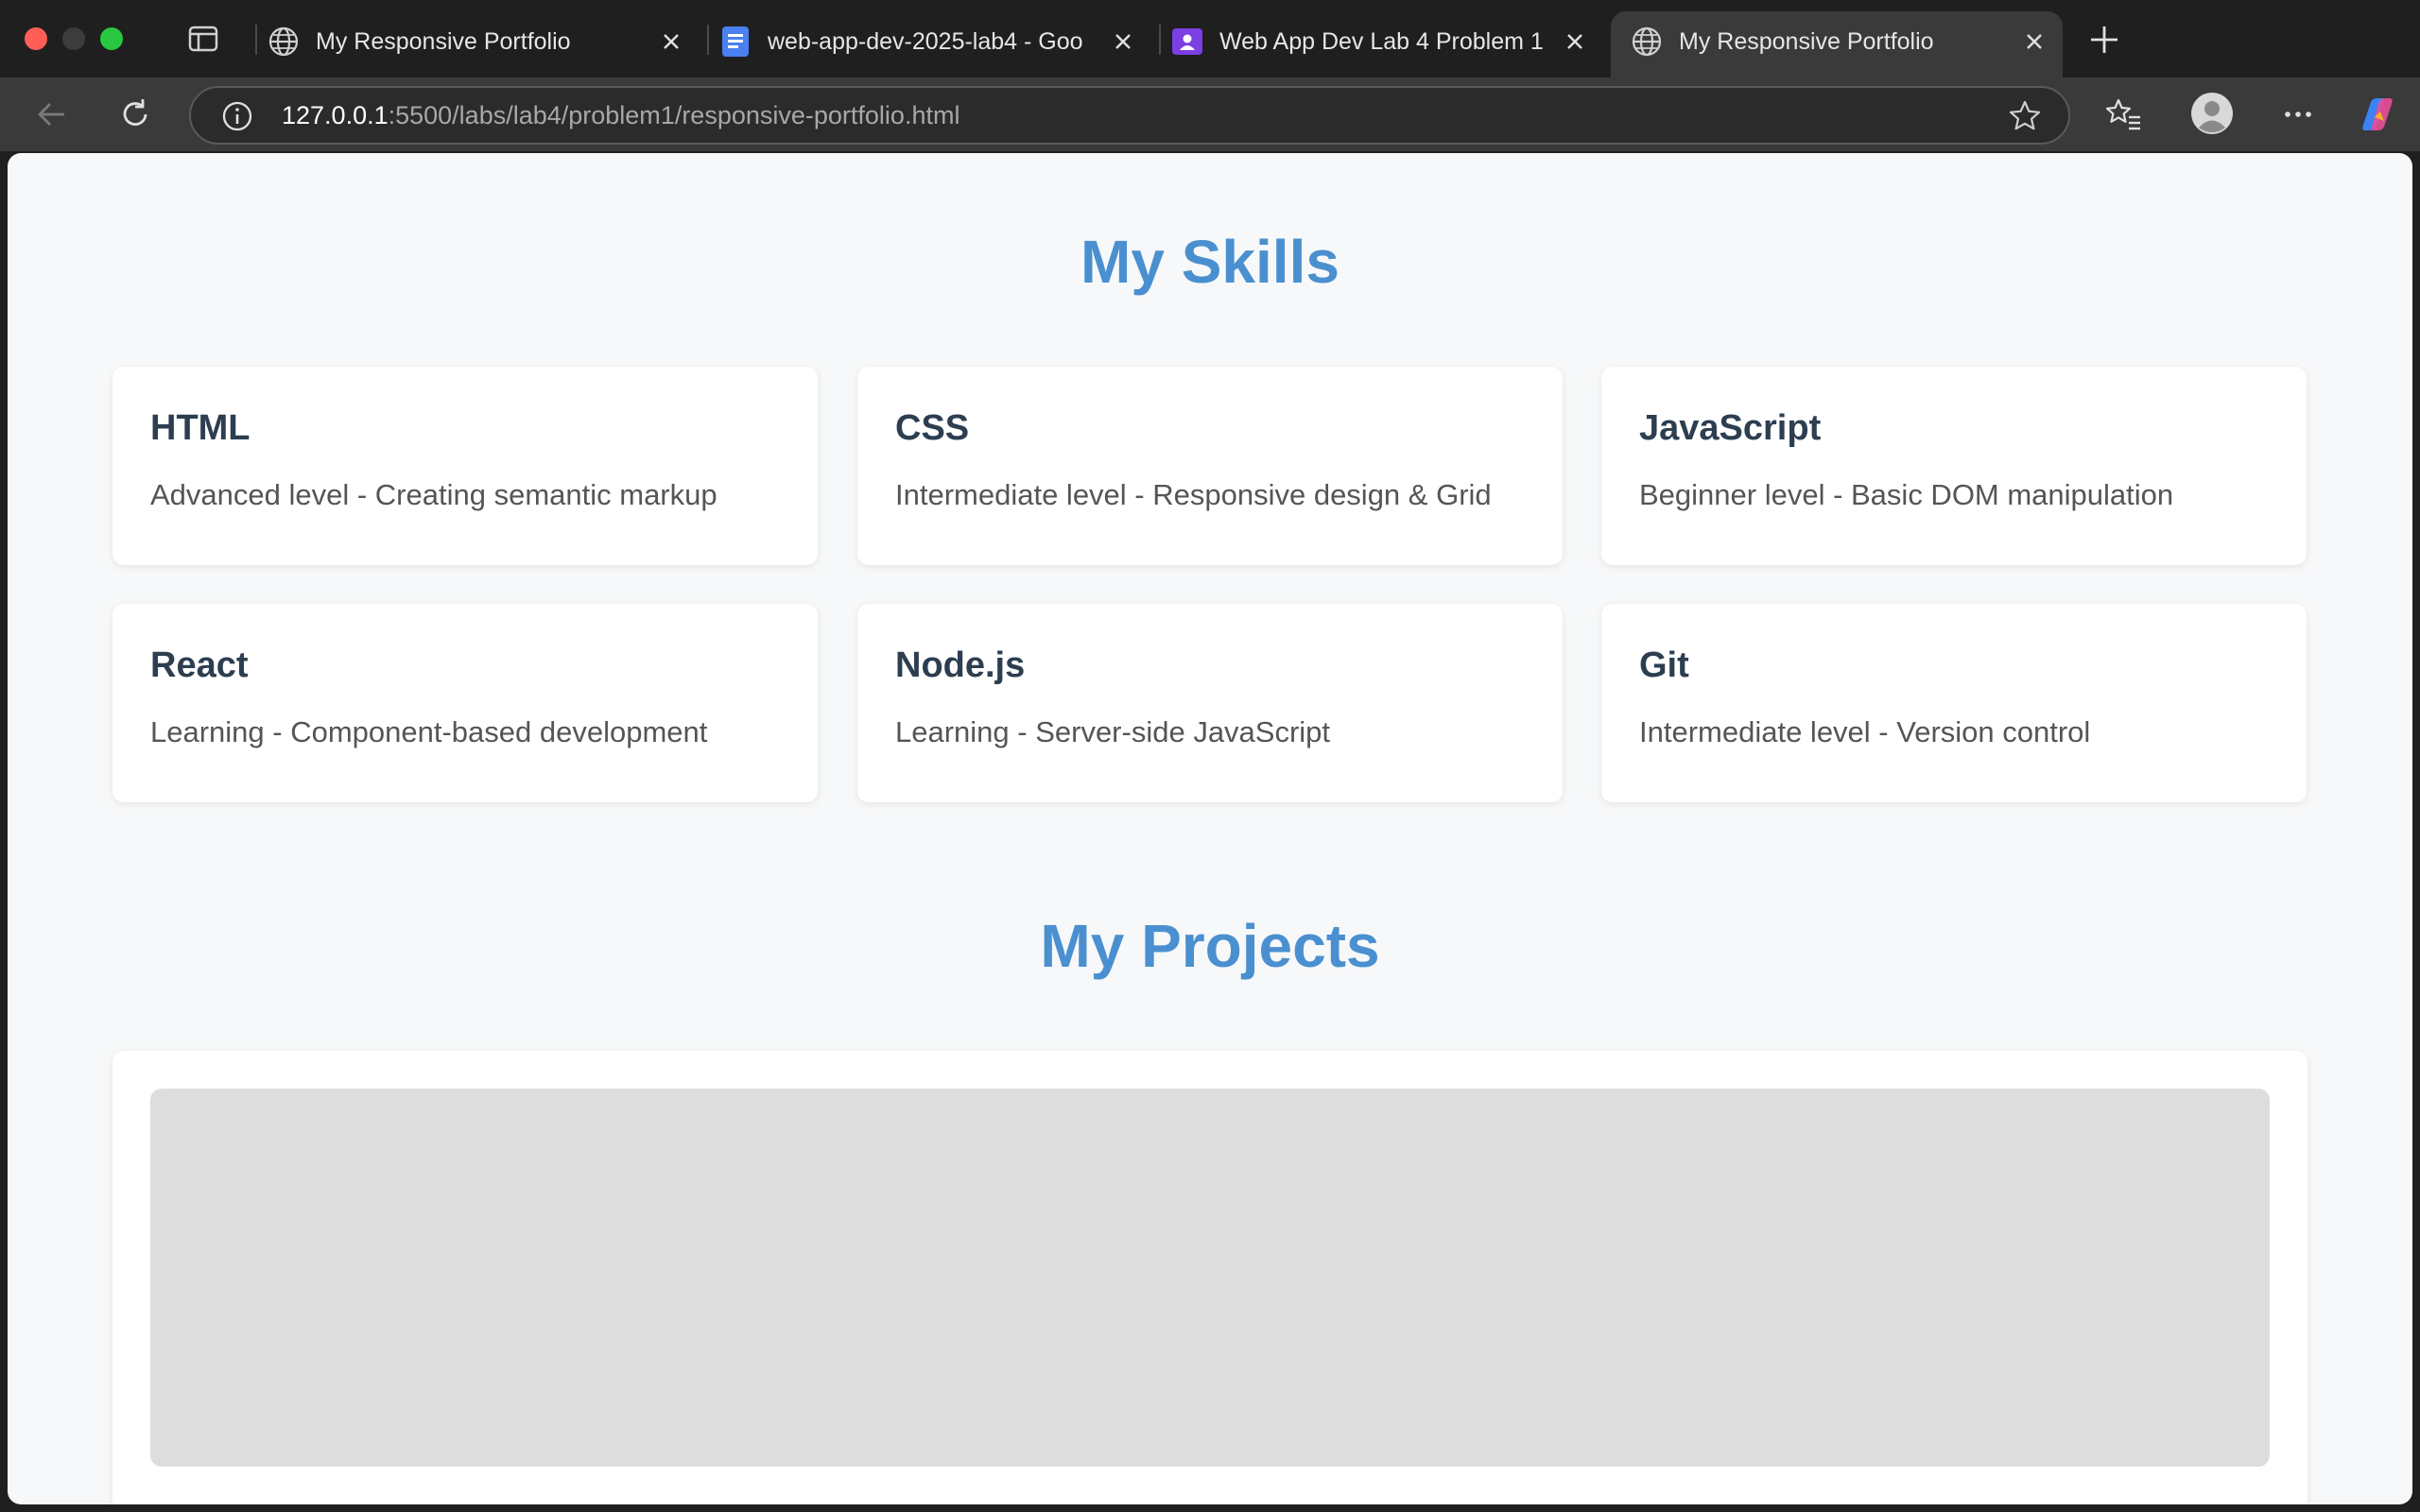 Image resolution: width=2420 pixels, height=1512 pixels. I want to click on projects-section-title: My Projects, so click(1210, 946).